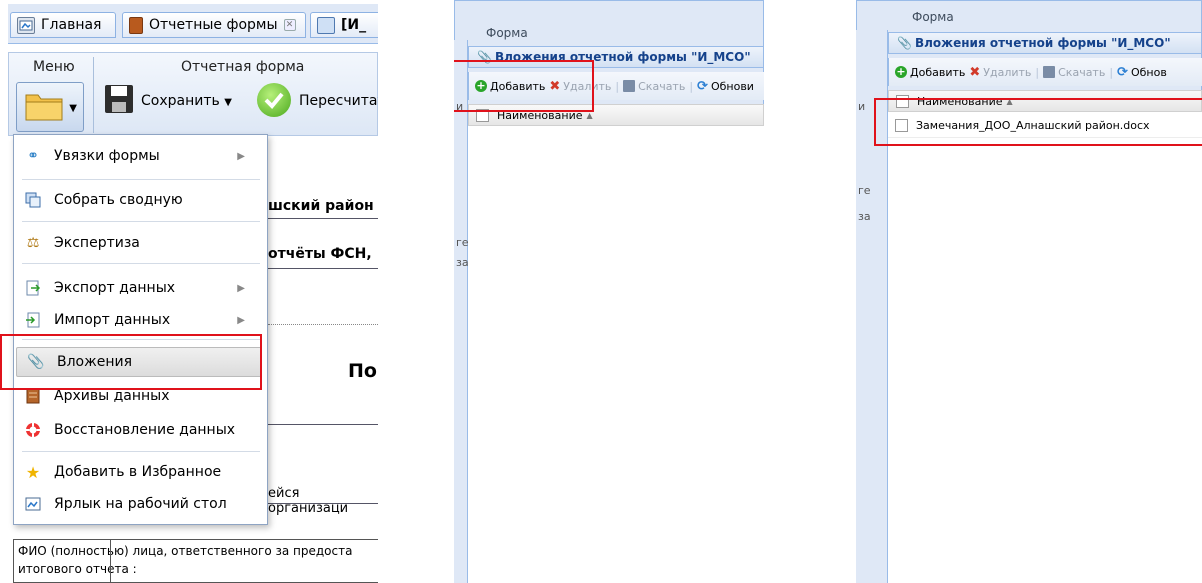 The image size is (1202, 583). I want to click on menu-item-label: Добавить в Избранное, so click(138, 472).